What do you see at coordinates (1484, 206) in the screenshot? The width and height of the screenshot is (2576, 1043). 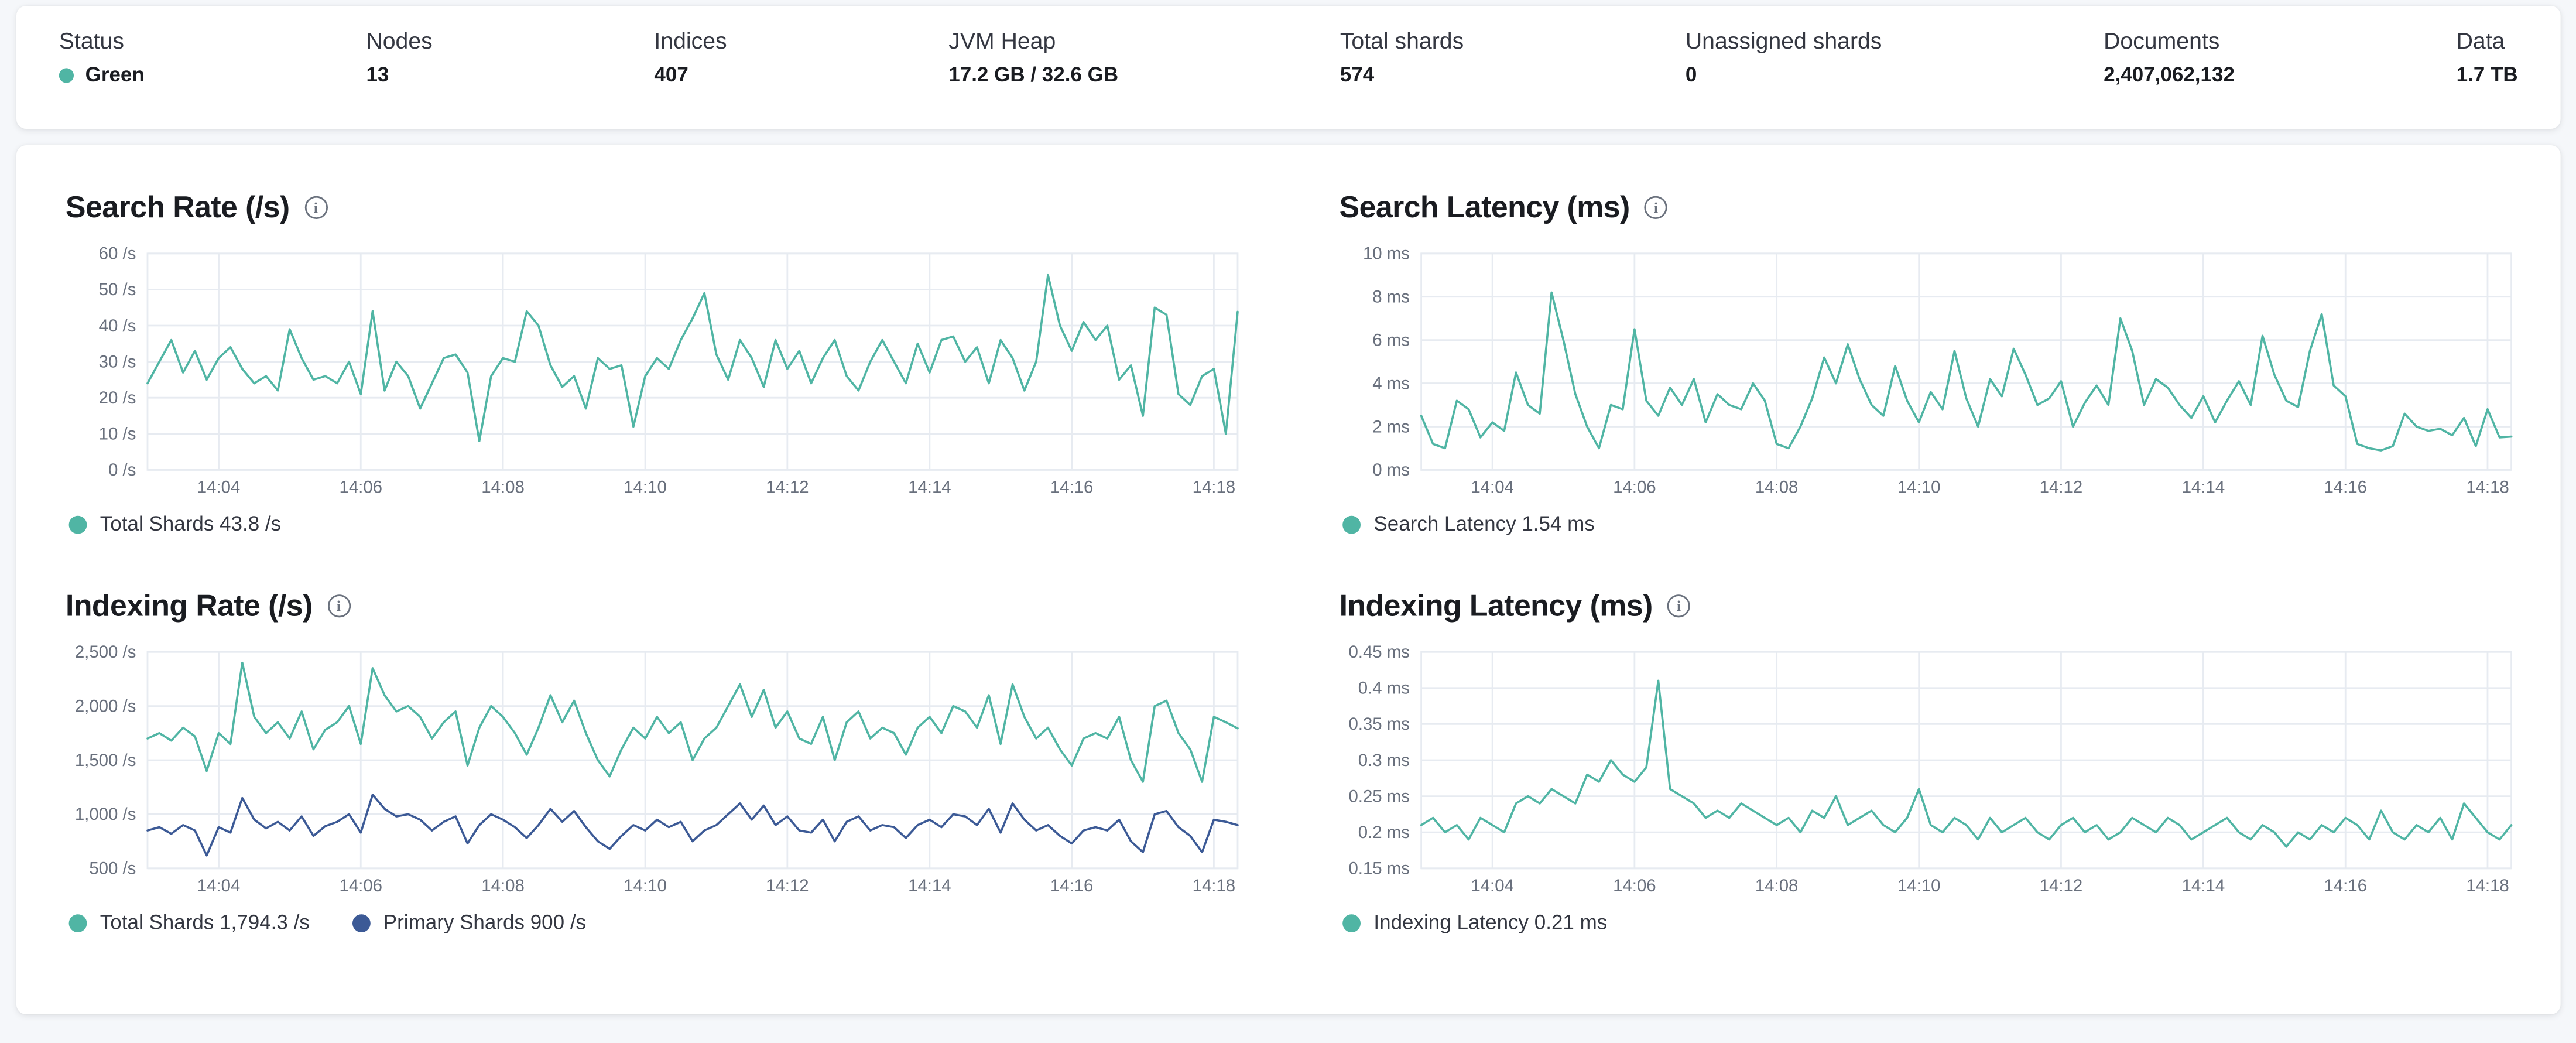 I see `chart-title: Search Latency (ms)` at bounding box center [1484, 206].